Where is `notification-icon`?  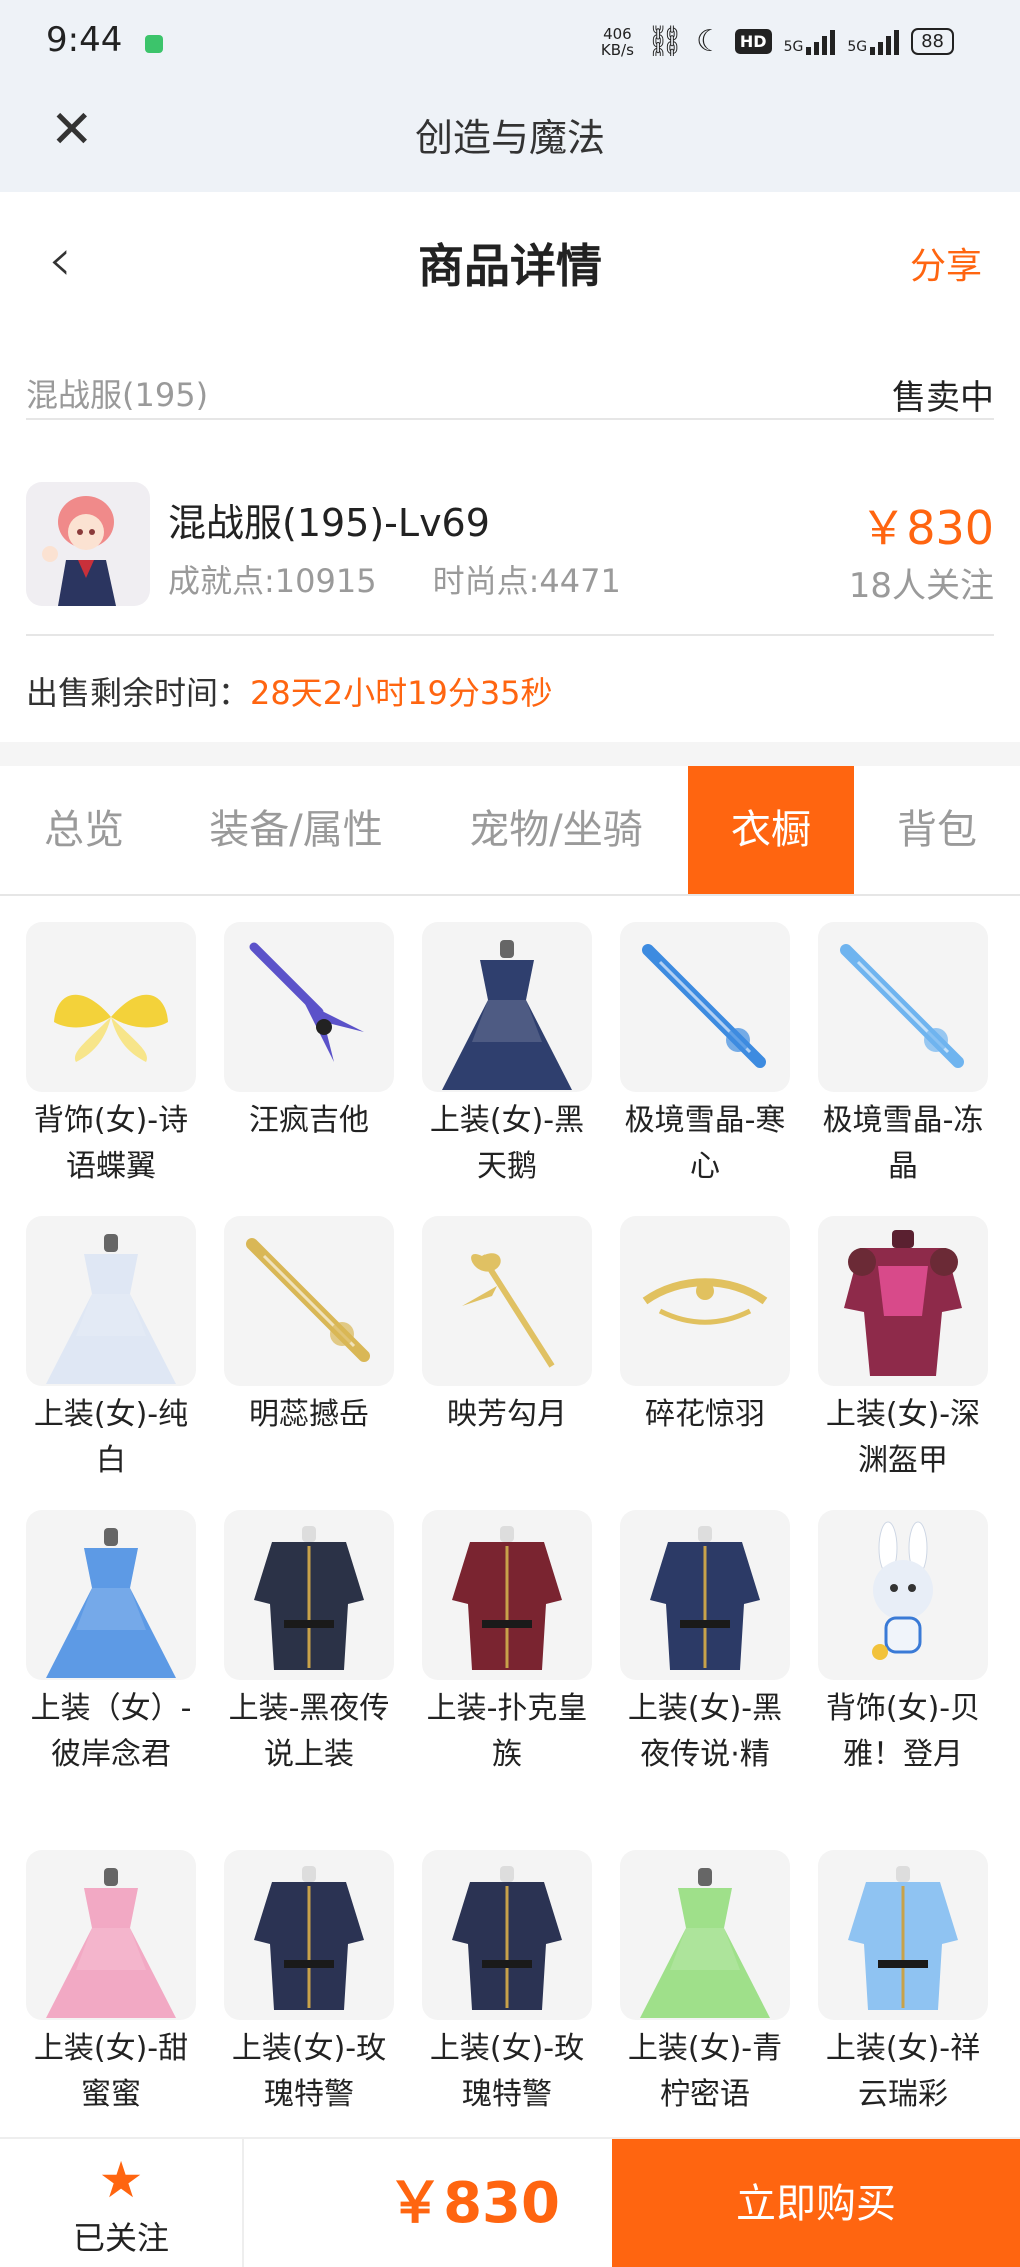
notification-icon is located at coordinates (154, 44).